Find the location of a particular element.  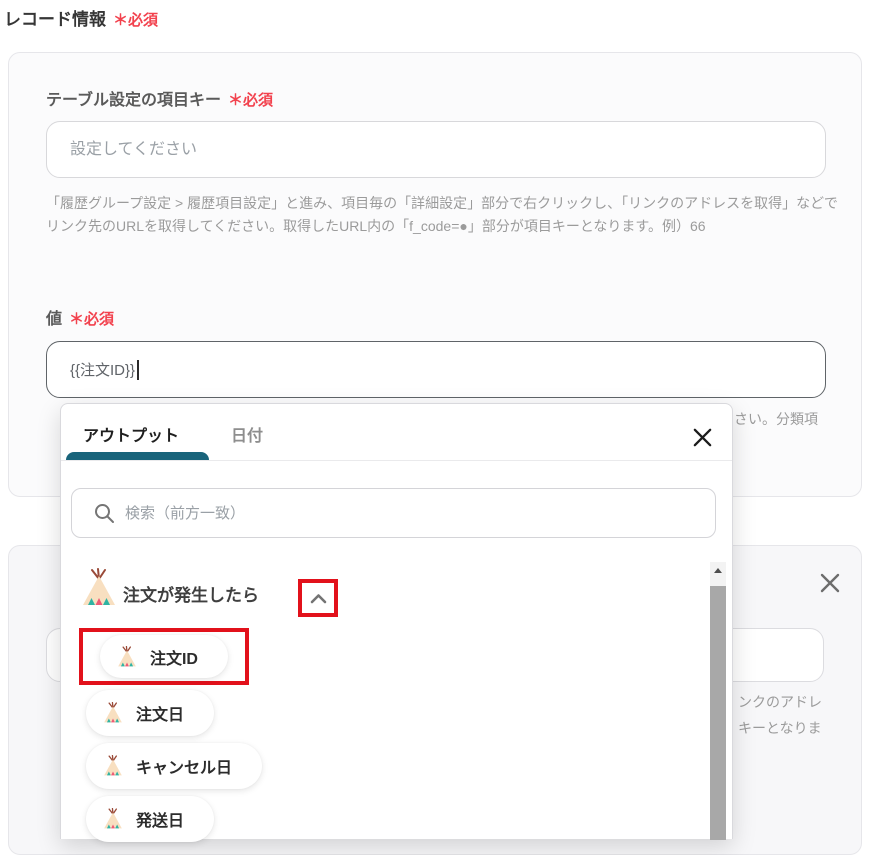

scrollbar is located at coordinates (718, 701).